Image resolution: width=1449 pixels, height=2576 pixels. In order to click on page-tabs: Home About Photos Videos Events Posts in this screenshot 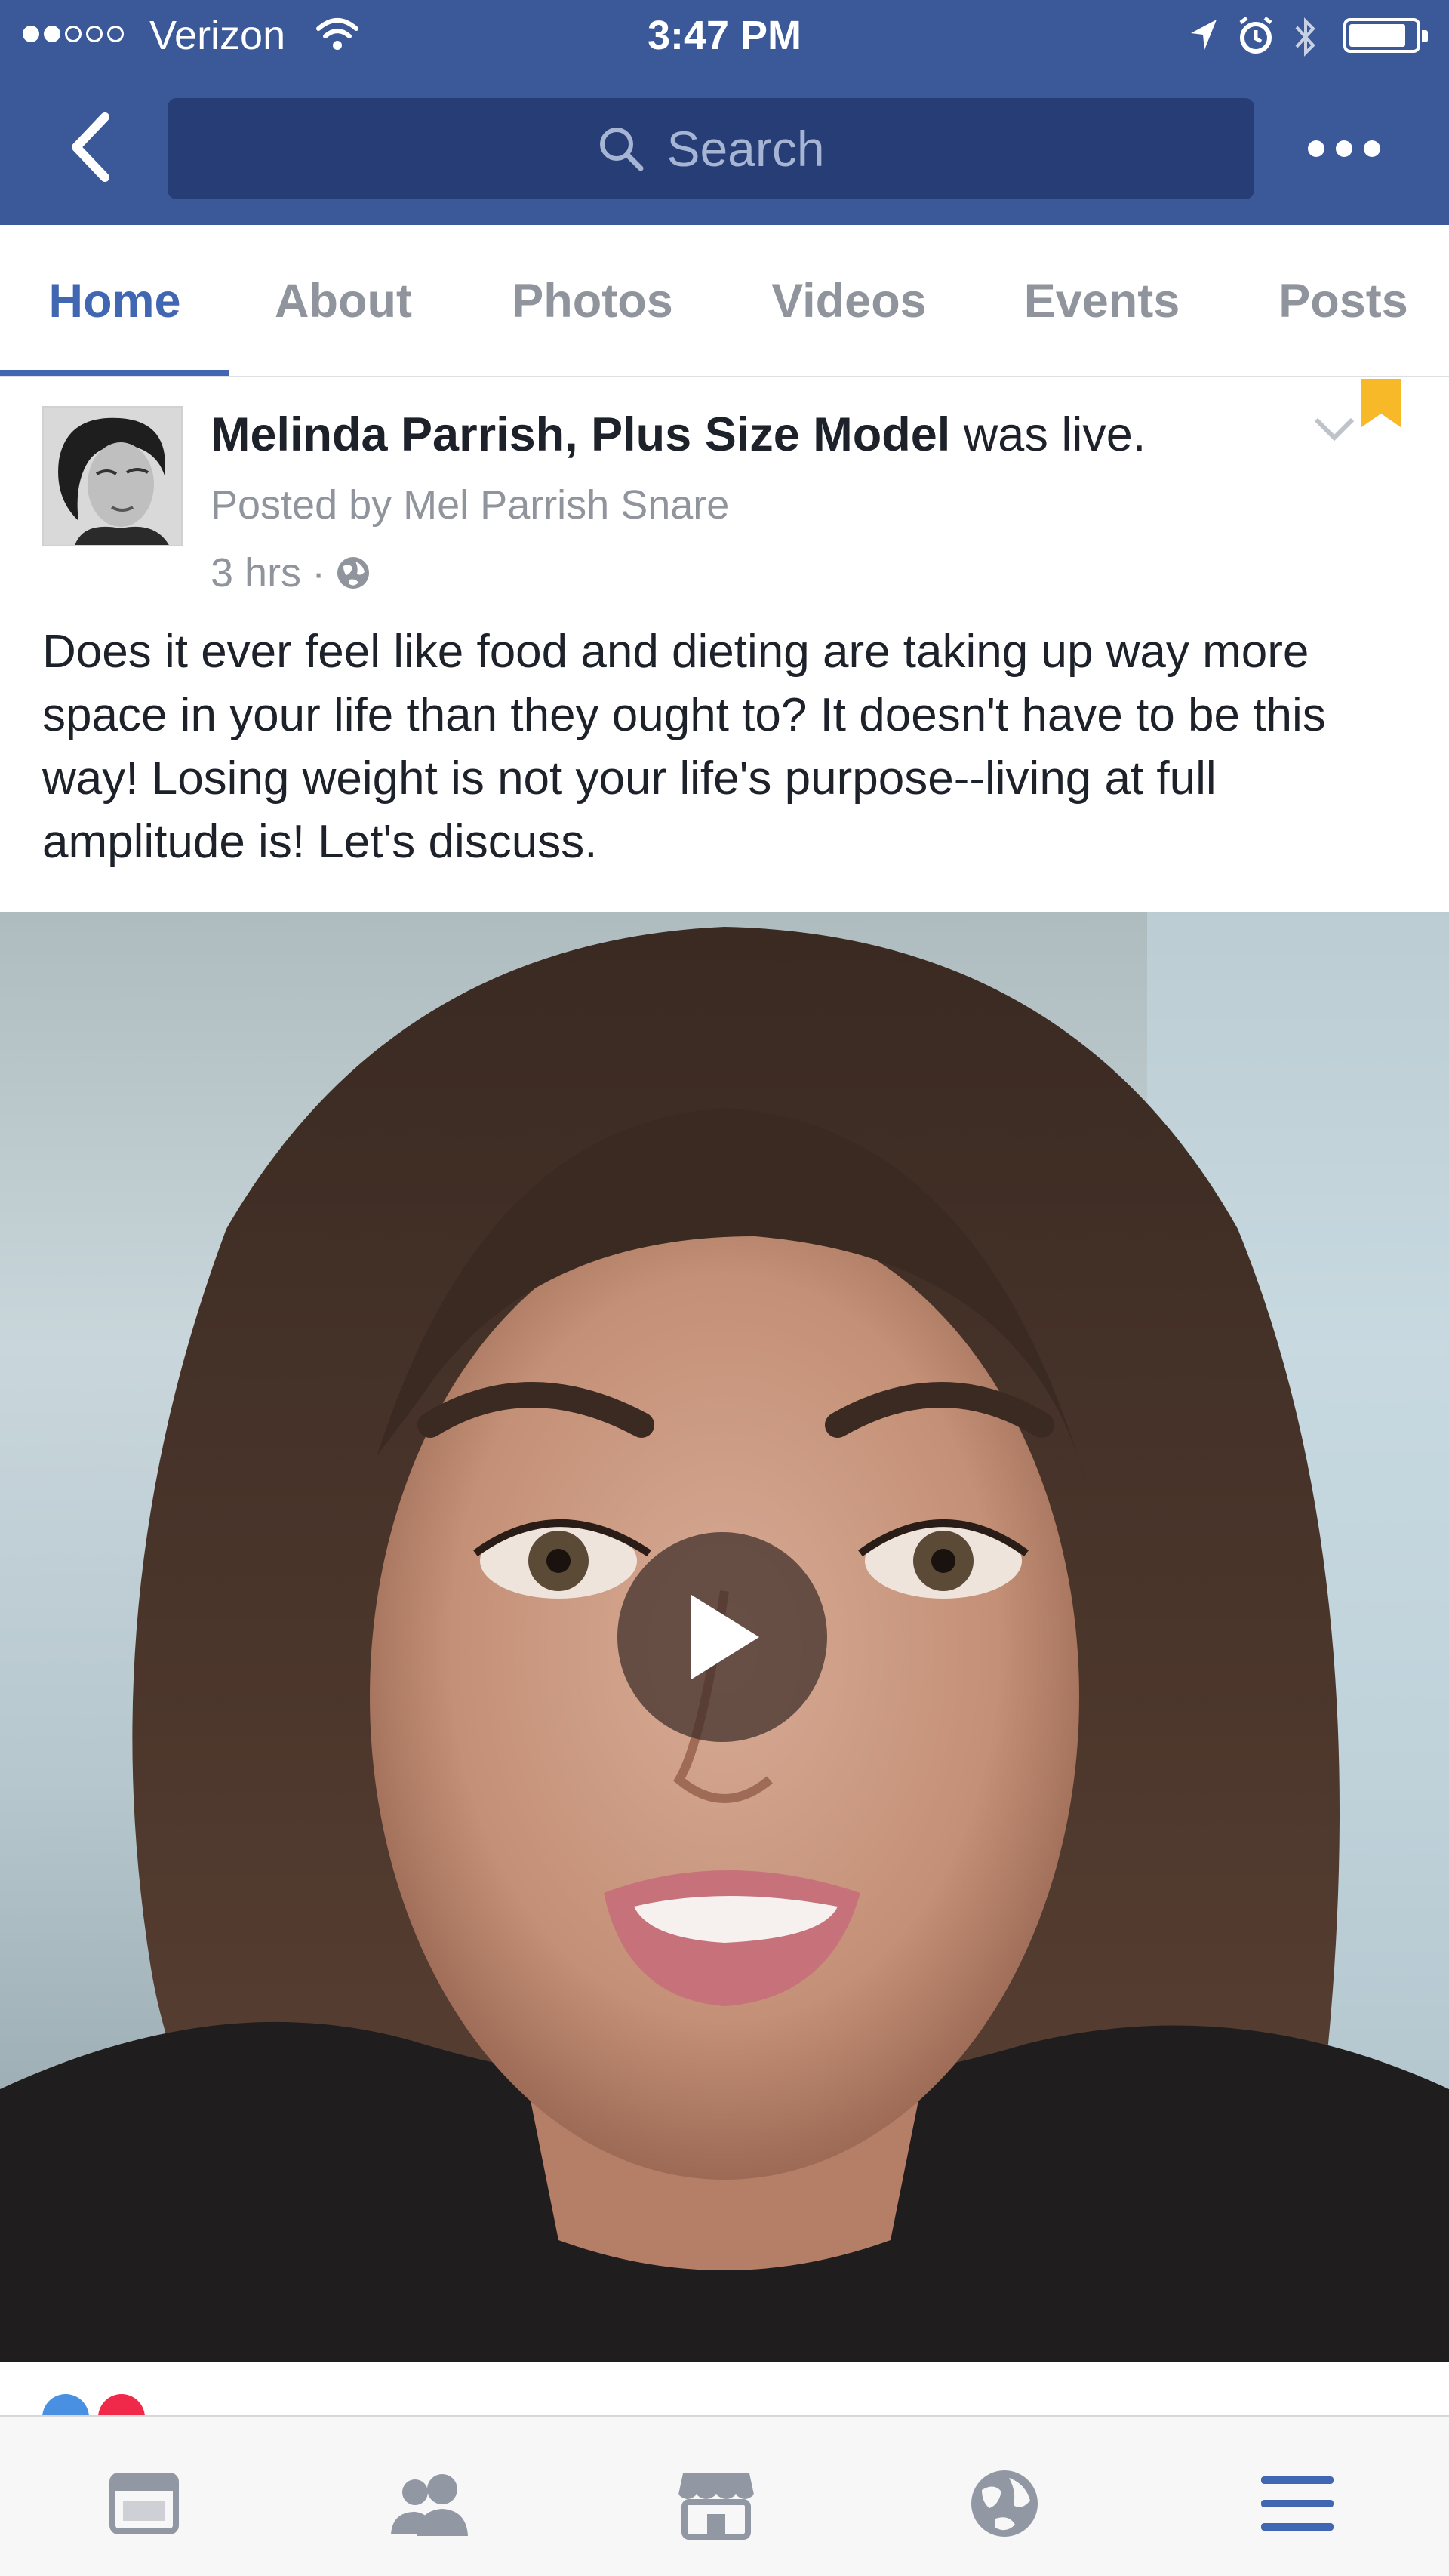, I will do `click(724, 301)`.